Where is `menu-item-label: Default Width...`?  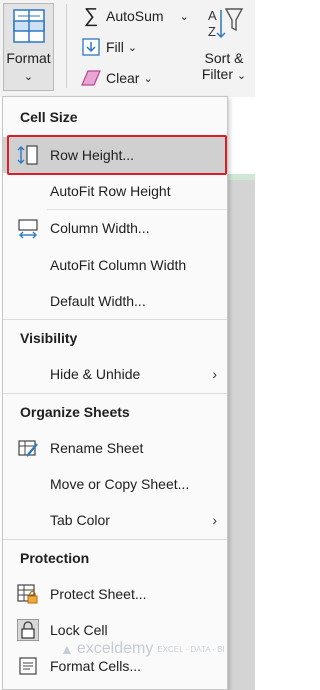
menu-item-label: Default Width... is located at coordinates (98, 301).